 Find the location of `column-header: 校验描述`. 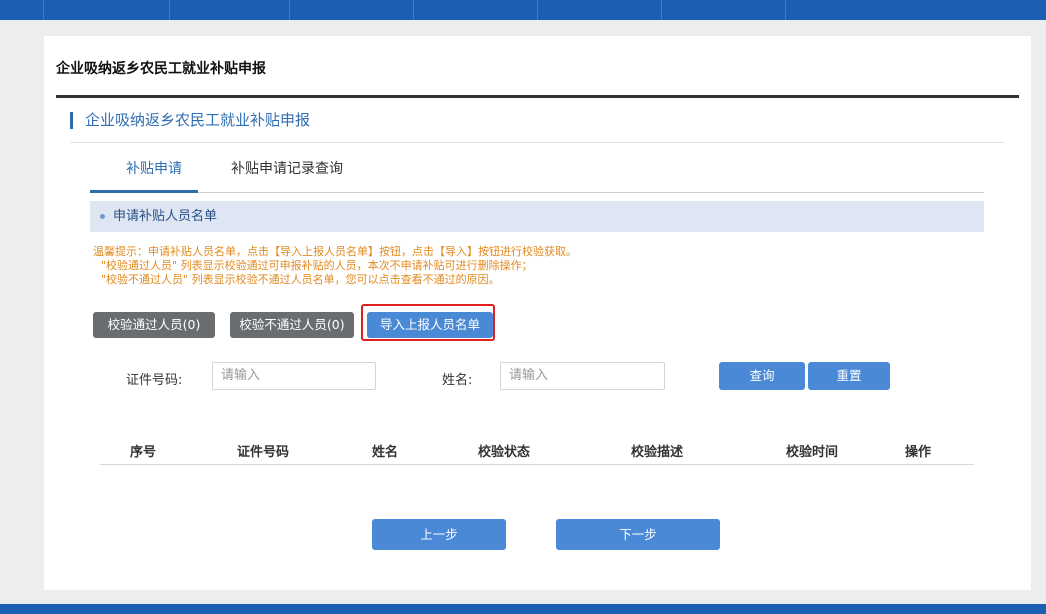

column-header: 校验描述 is located at coordinates (657, 452).